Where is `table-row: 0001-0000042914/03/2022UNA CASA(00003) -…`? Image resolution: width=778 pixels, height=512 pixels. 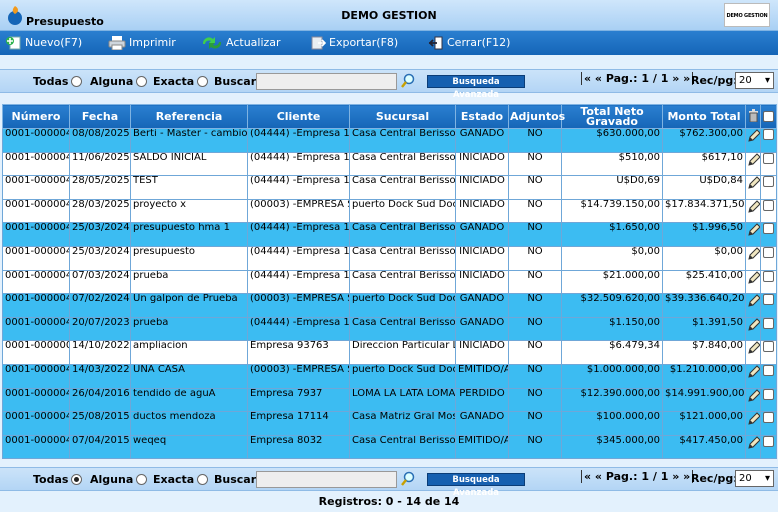
table-row: 0001-0000042914/03/2022UNA CASA(00003) -… is located at coordinates (389, 376).